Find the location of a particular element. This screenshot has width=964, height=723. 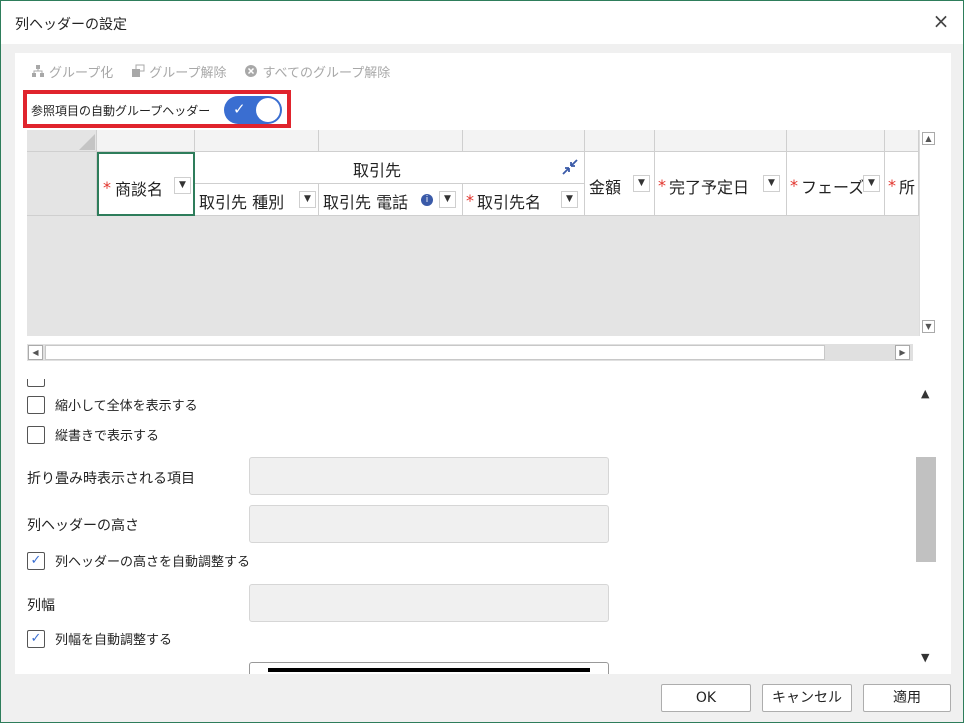

column-account-type: 取引先 種別 ▼ is located at coordinates (257, 200).